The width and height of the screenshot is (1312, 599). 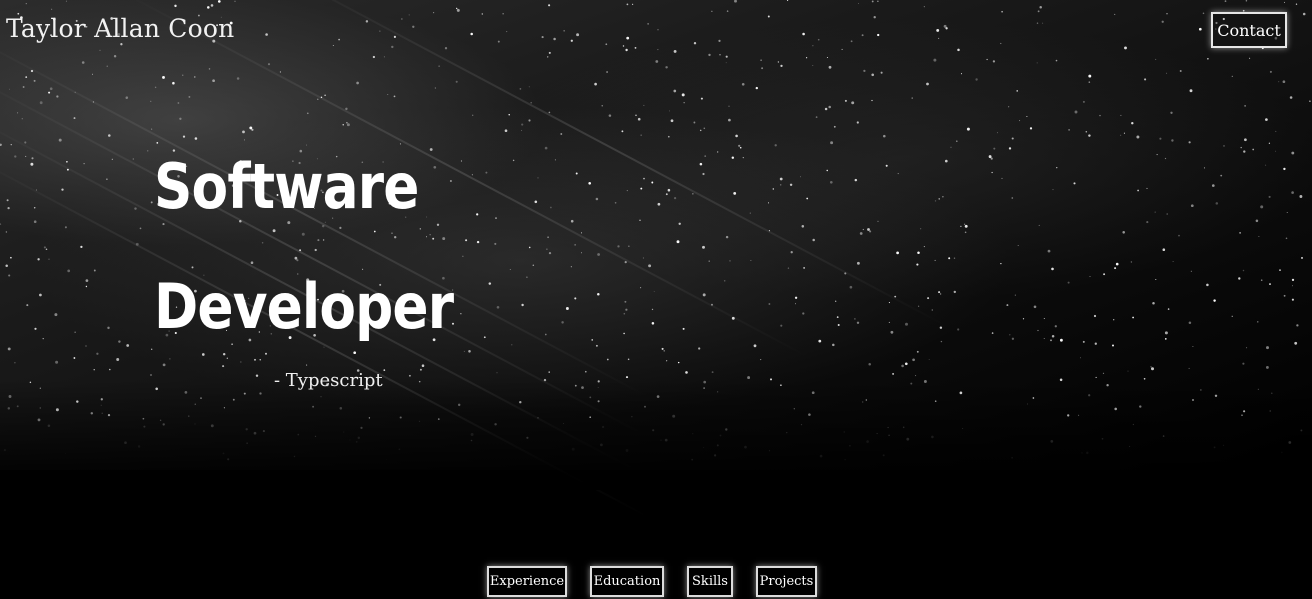 I want to click on nav-experience-button: Experience, so click(x=527, y=581).